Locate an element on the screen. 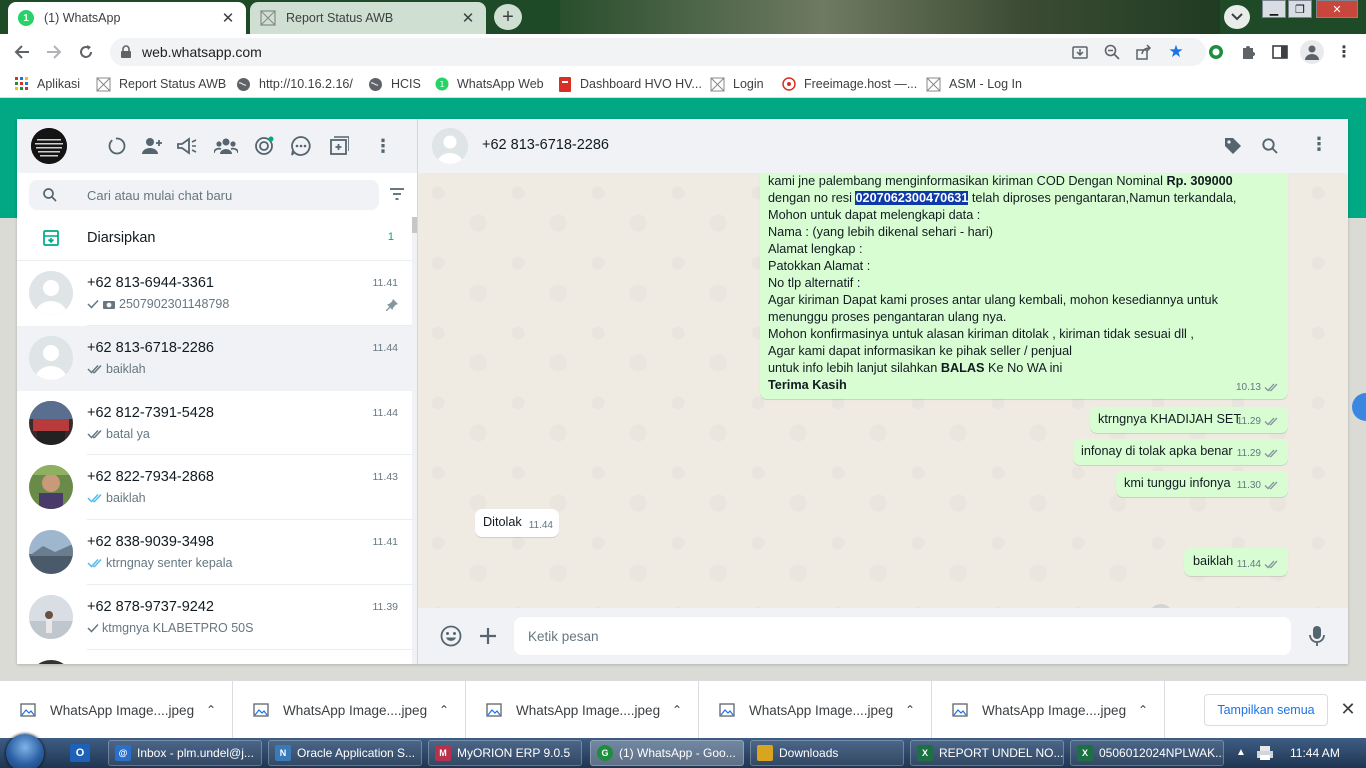  taskbar-item: M MyORION ERP 9.0.5 is located at coordinates (505, 753).